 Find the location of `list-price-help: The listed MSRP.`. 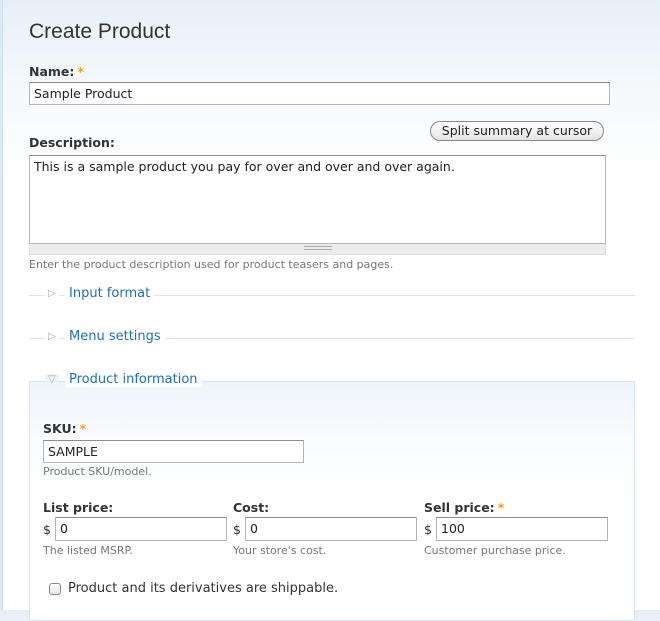

list-price-help: The listed MSRP. is located at coordinates (88, 550).